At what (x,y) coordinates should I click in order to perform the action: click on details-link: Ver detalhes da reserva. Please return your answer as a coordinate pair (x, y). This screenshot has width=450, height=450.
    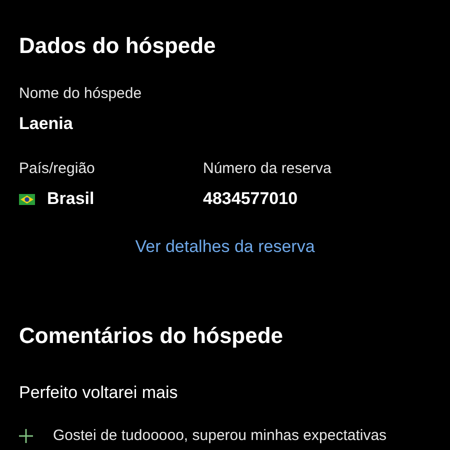
    Looking at the image, I should click on (225, 247).